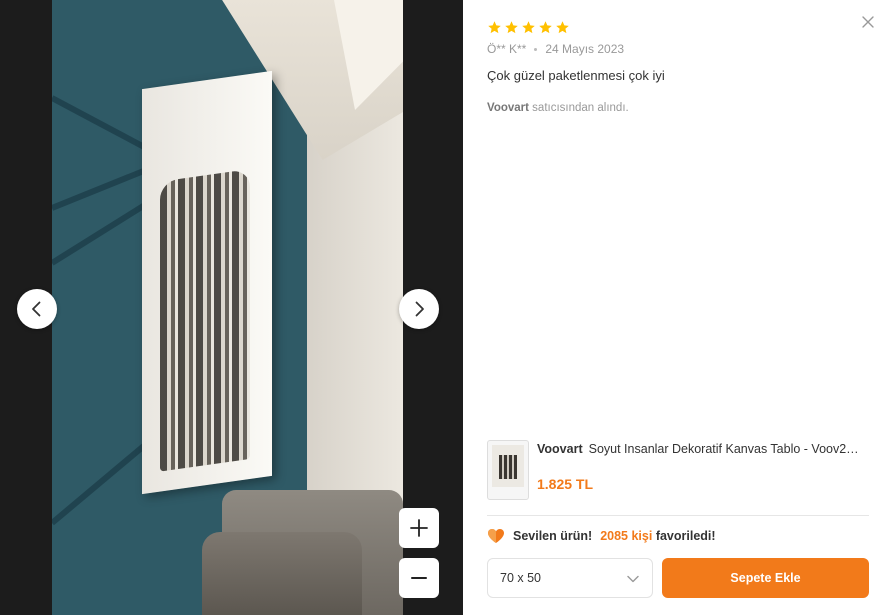  What do you see at coordinates (685, 536) in the screenshot?
I see `favorites-suffix: favoriledi!` at bounding box center [685, 536].